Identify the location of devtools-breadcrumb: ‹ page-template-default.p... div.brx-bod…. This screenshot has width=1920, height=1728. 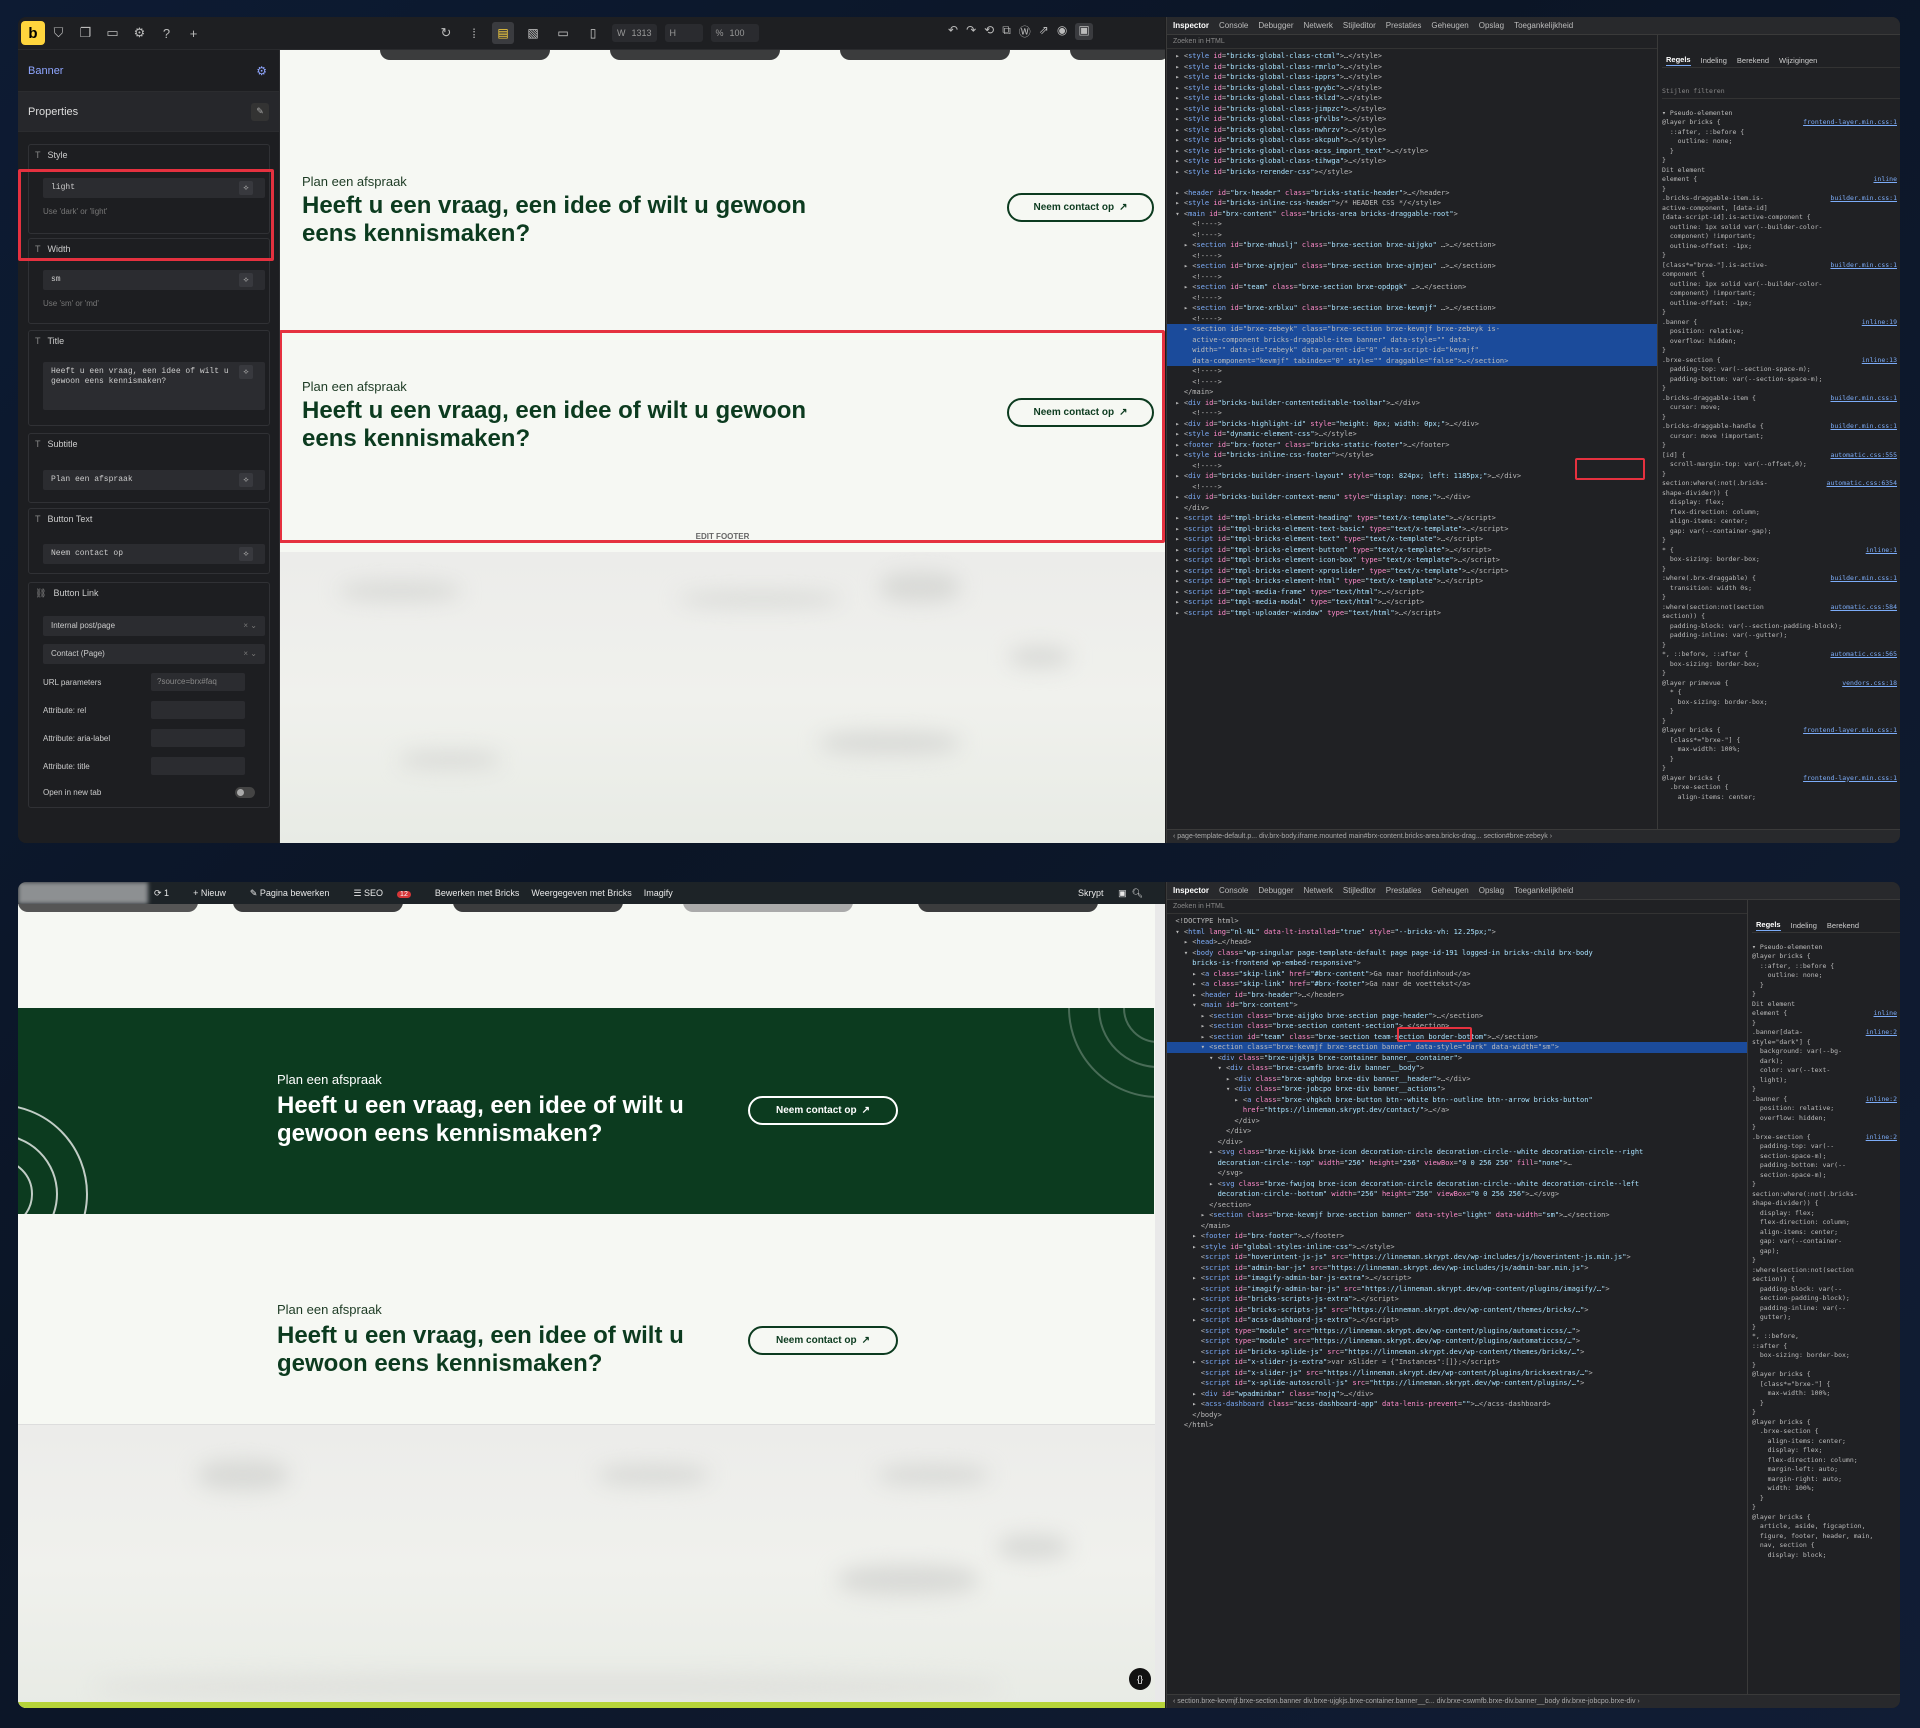
(1533, 836).